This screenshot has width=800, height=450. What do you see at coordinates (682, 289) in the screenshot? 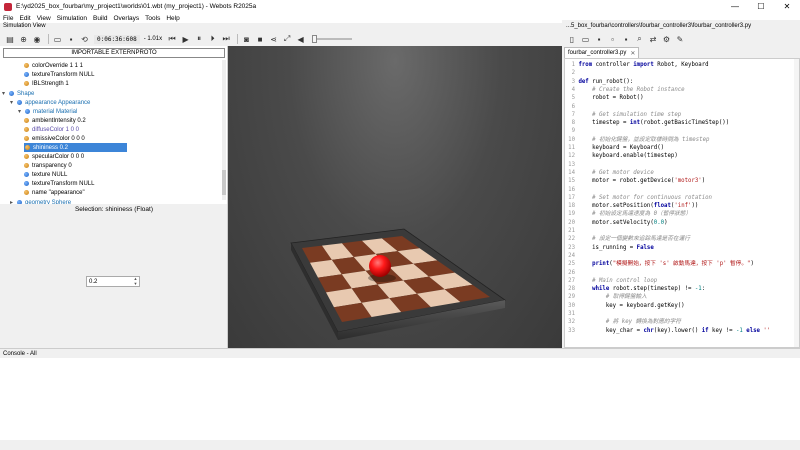
I see `code-line: 28 while robot.step(timestep) != -1:` at bounding box center [682, 289].